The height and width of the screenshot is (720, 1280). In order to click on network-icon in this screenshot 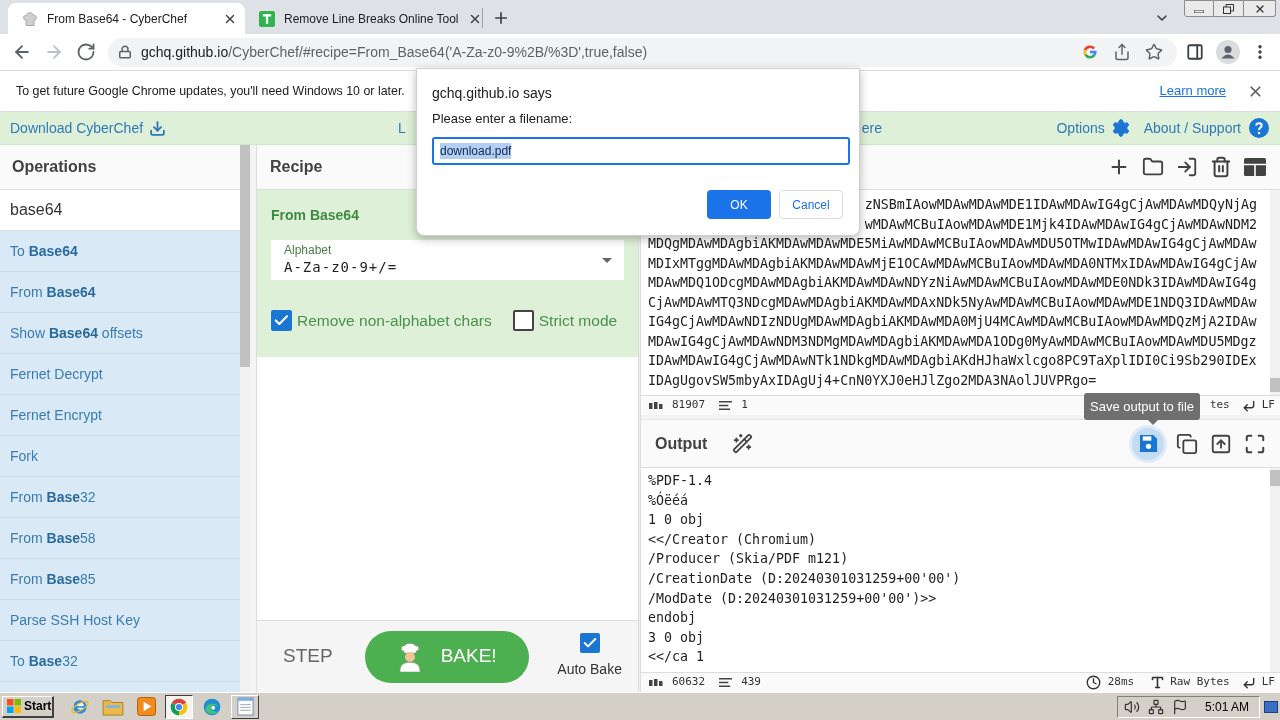, I will do `click(1155, 706)`.